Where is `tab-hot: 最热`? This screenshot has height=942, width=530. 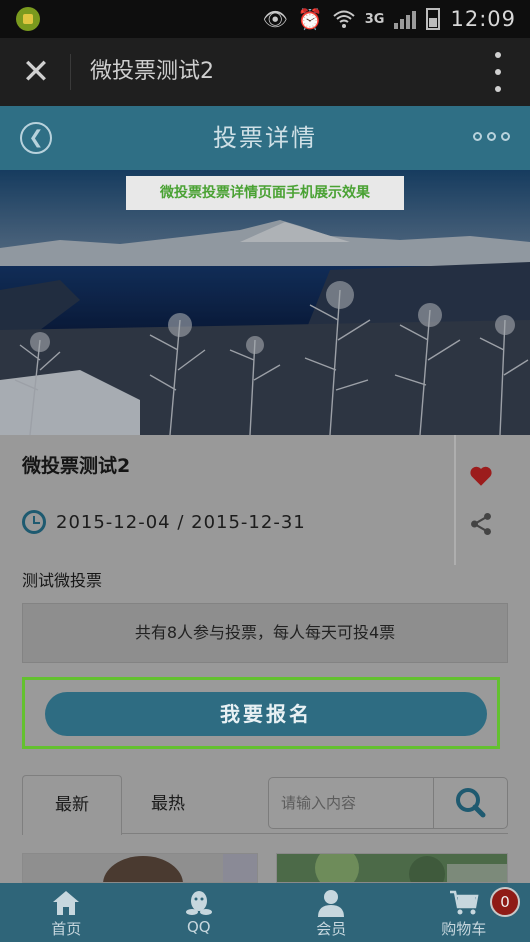 tab-hot: 最热 is located at coordinates (168, 805).